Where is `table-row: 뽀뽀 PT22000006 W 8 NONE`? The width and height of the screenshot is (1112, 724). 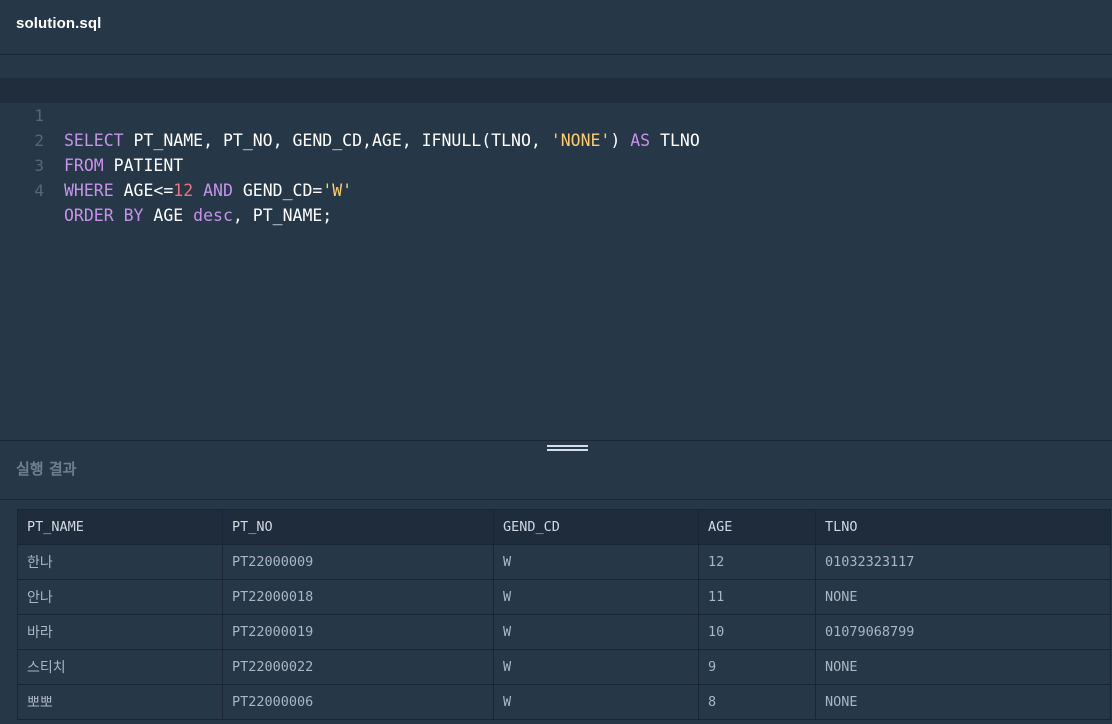
table-row: 뽀뽀 PT22000006 W 8 NONE is located at coordinates (564, 702).